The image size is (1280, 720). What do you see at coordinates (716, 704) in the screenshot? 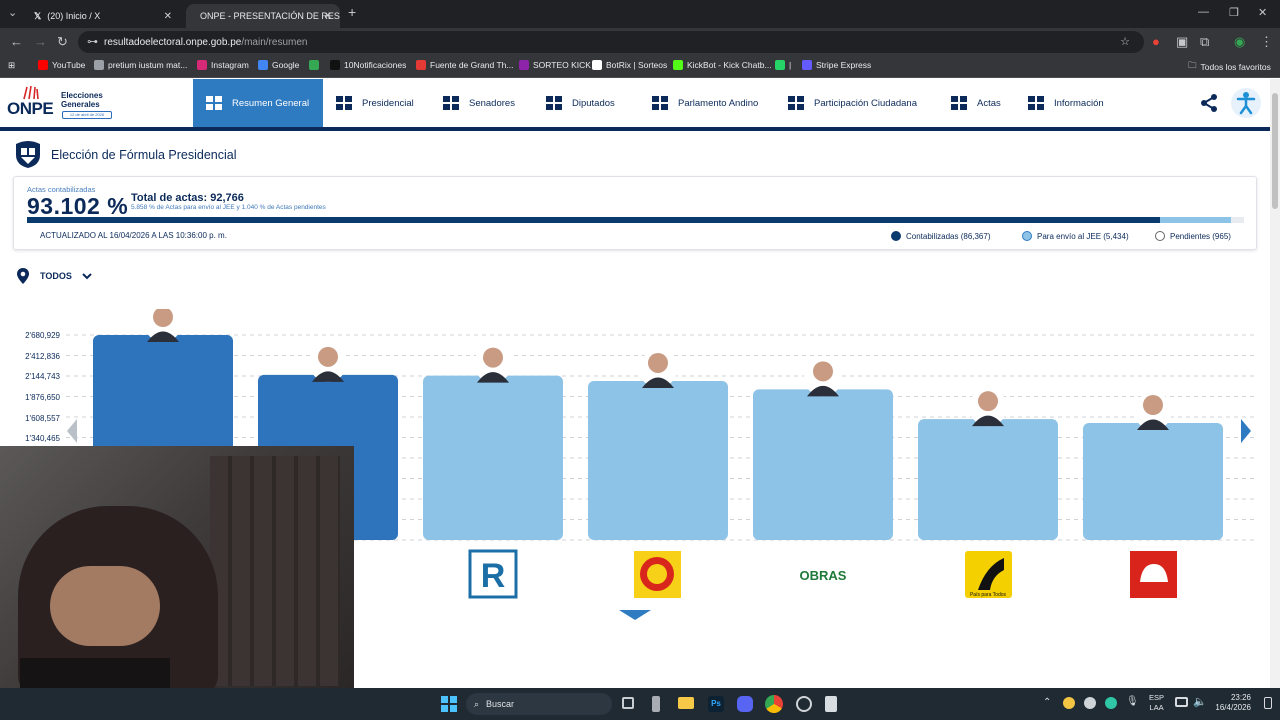
I see `photoshop-icon: Ps` at bounding box center [716, 704].